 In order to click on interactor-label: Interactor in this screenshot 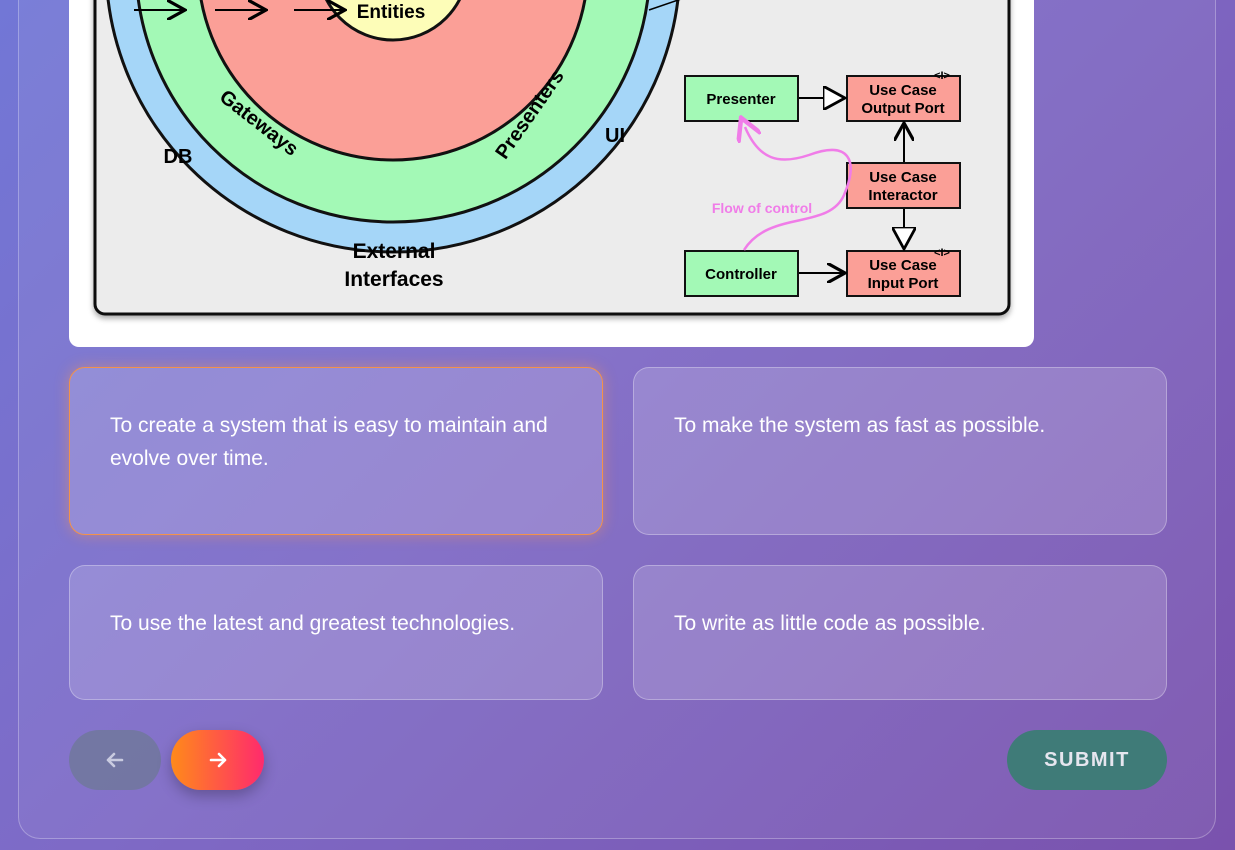, I will do `click(902, 195)`.